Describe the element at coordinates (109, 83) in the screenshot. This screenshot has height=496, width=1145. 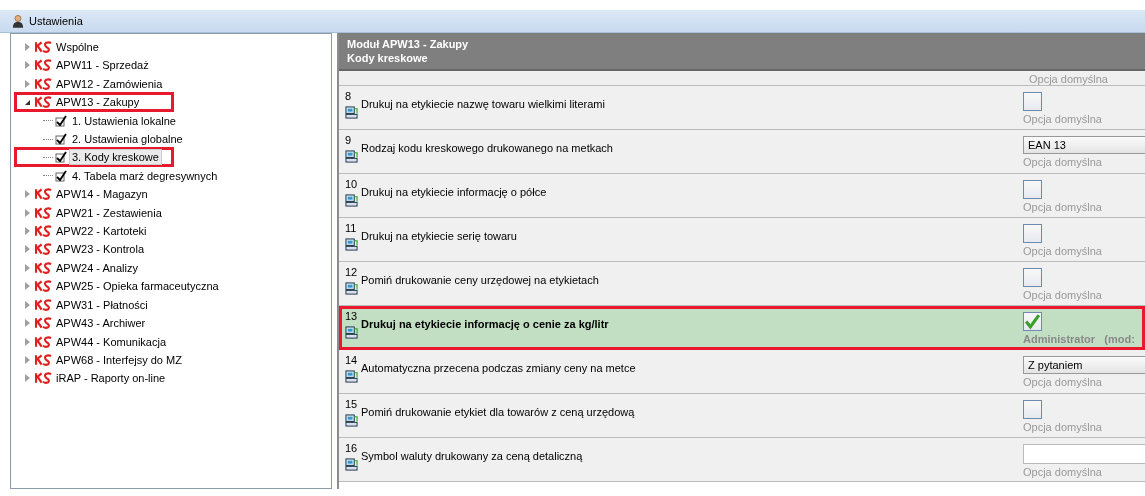
I see `tree-item: APW12 - Zamówienia` at that location.